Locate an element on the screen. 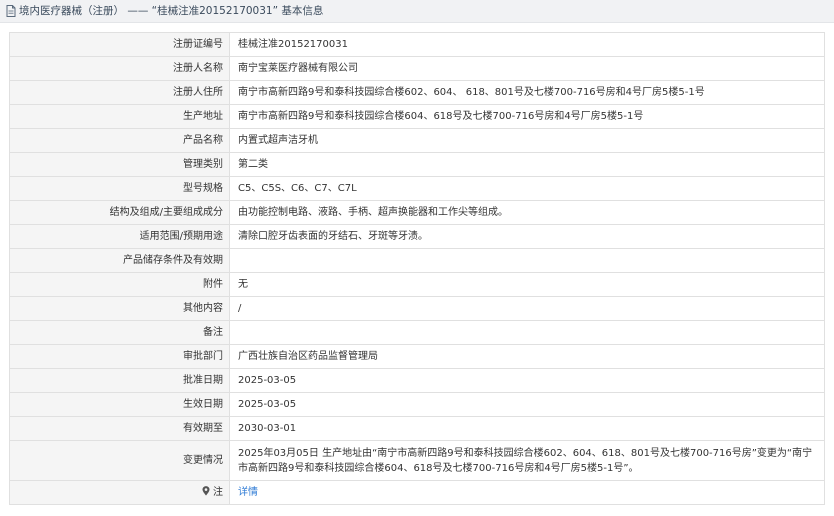 The height and width of the screenshot is (516, 834). table-row-footer: 注 详情 is located at coordinates (417, 492).